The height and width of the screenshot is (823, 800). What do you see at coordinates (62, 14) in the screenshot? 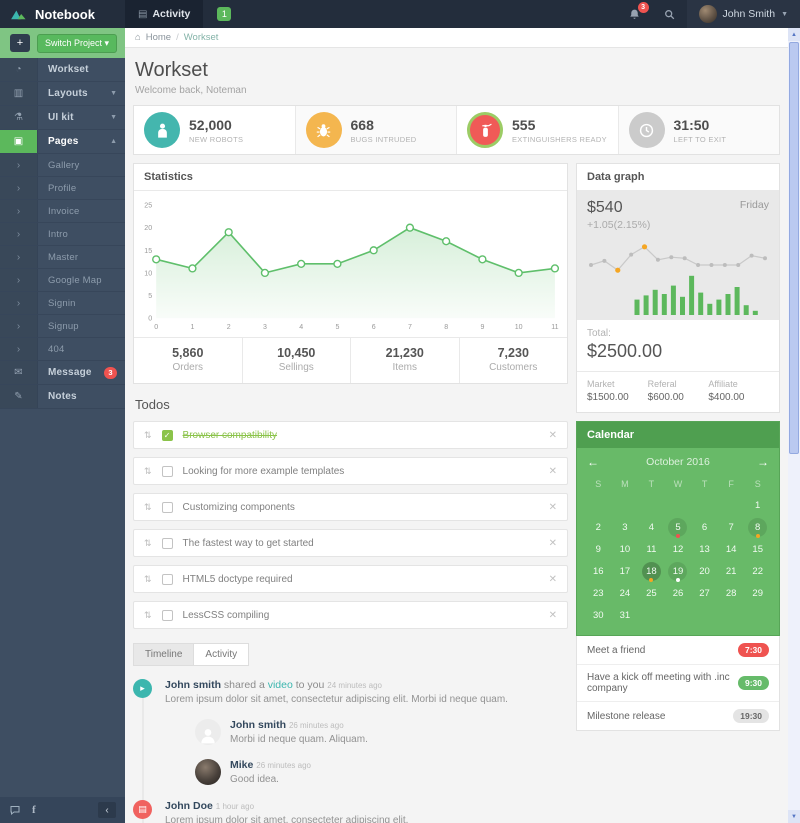
I see `brand: Notebook` at bounding box center [62, 14].